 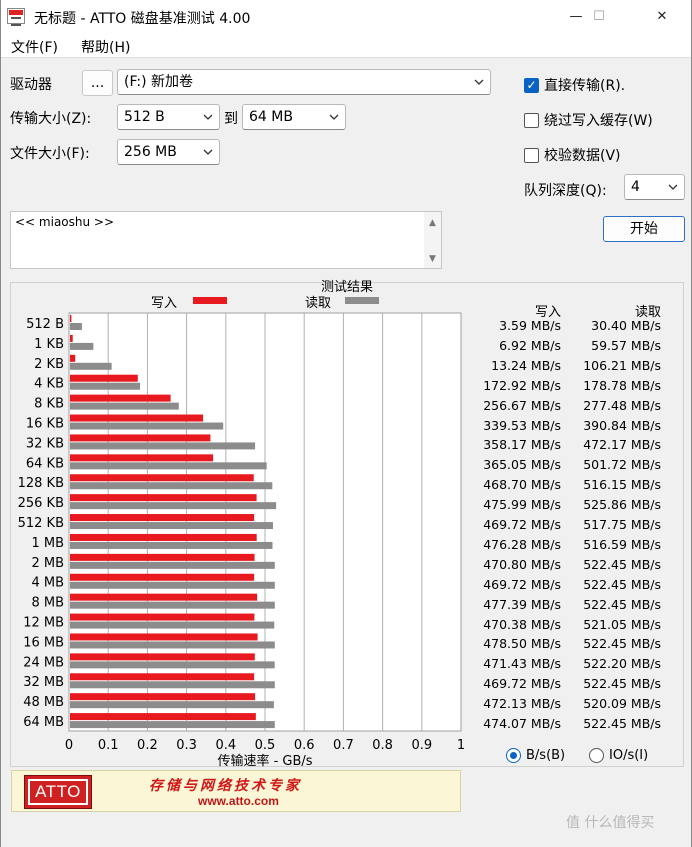 What do you see at coordinates (588, 120) in the screenshot?
I see `bypass-cache-checkbox: 绕过写入缓存(W)` at bounding box center [588, 120].